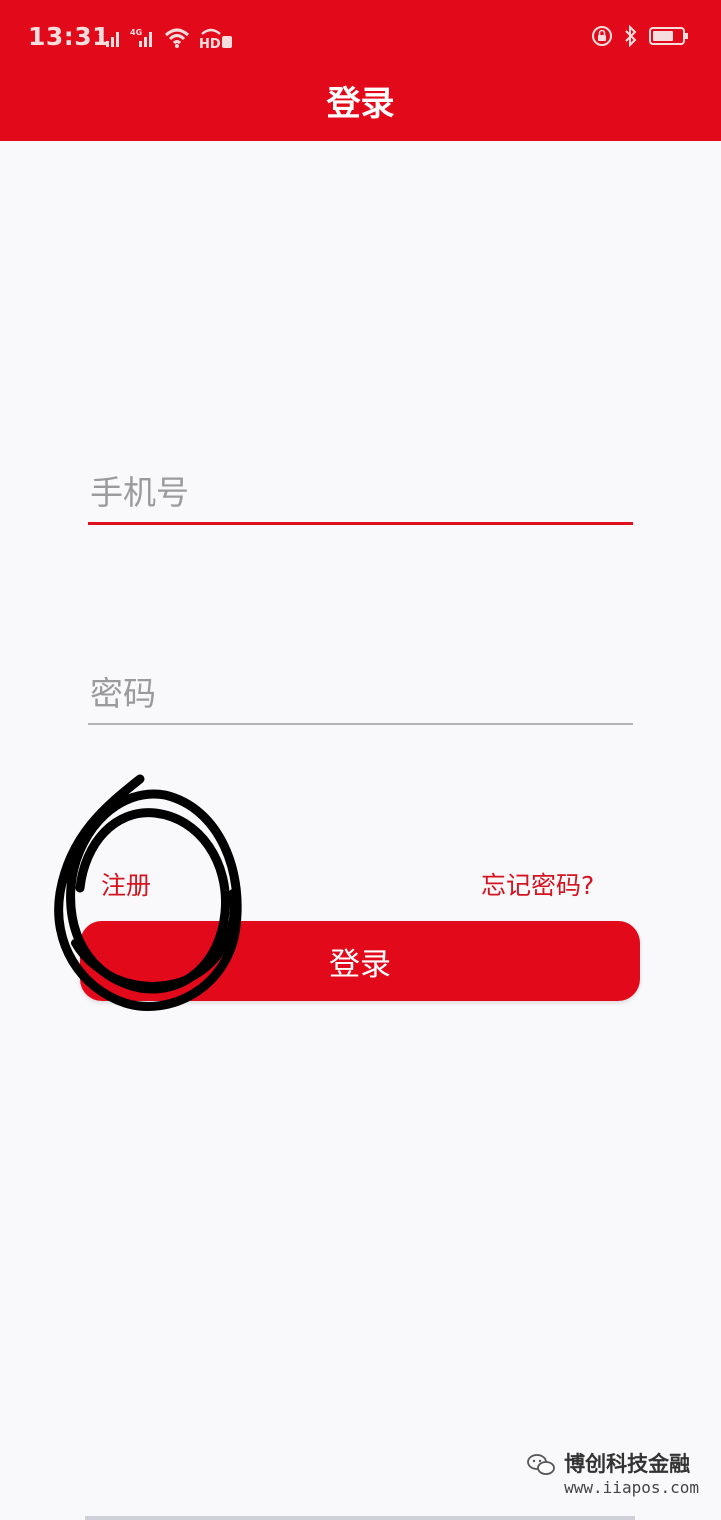 This screenshot has width=721, height=1520. I want to click on wechat-icon, so click(541, 1464).